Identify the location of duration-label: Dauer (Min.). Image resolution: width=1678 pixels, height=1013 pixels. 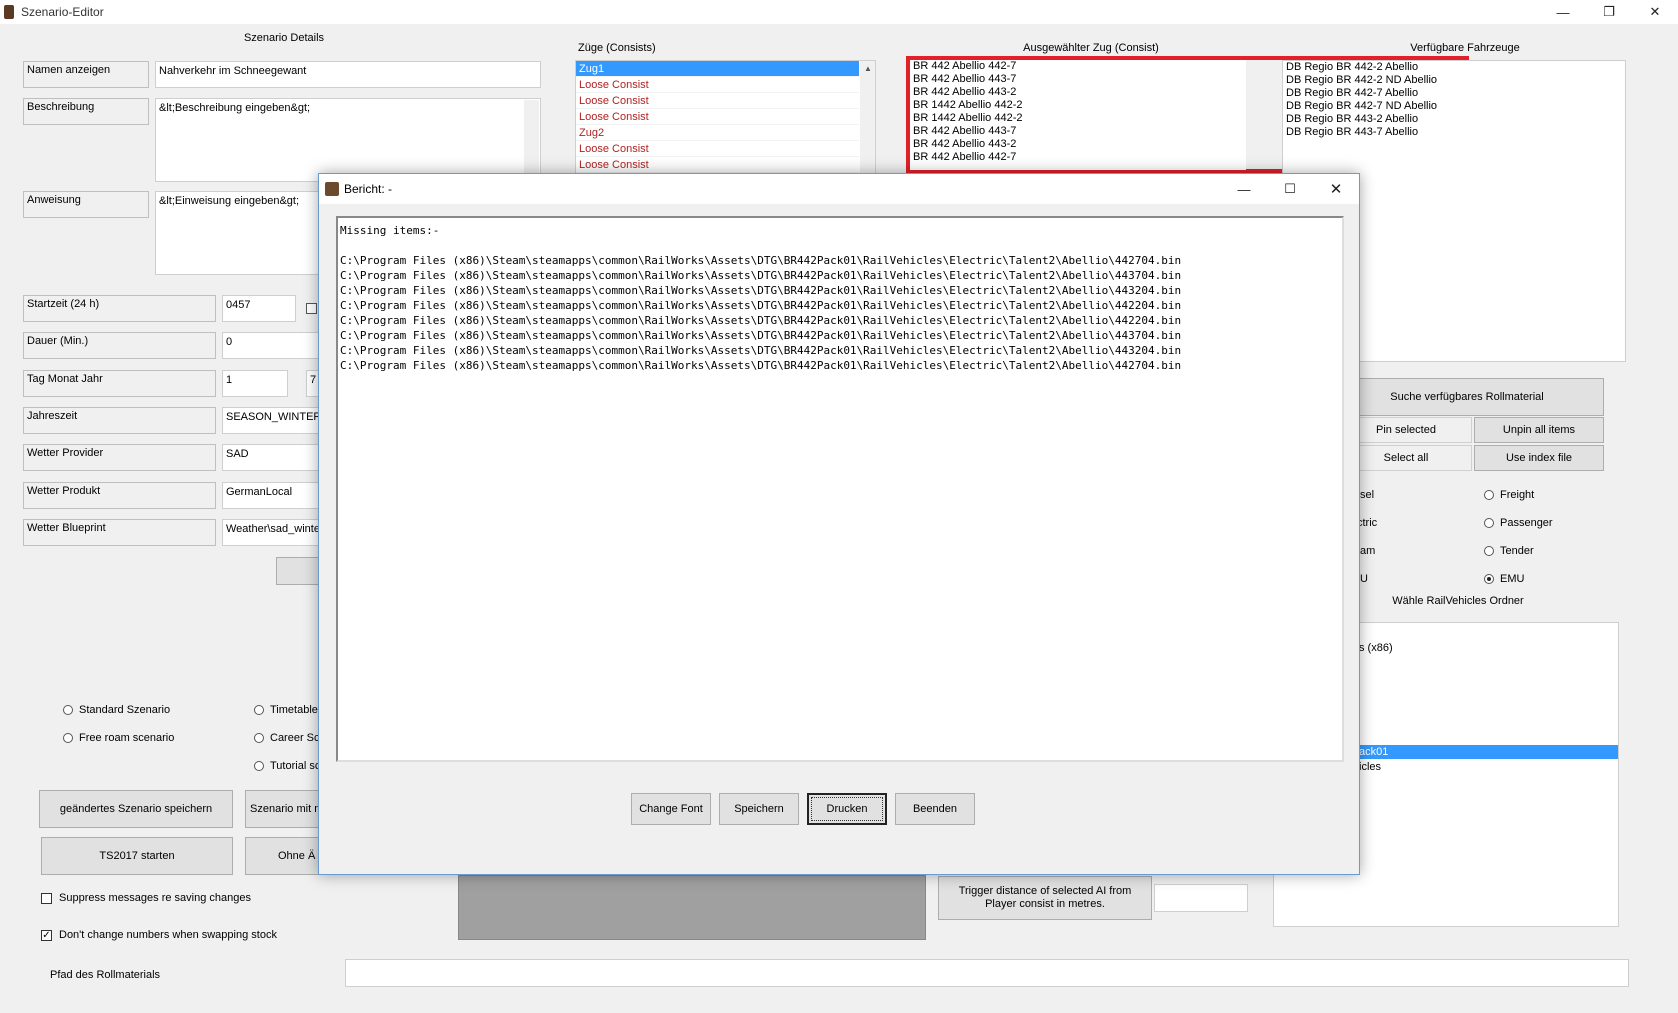
(119, 345).